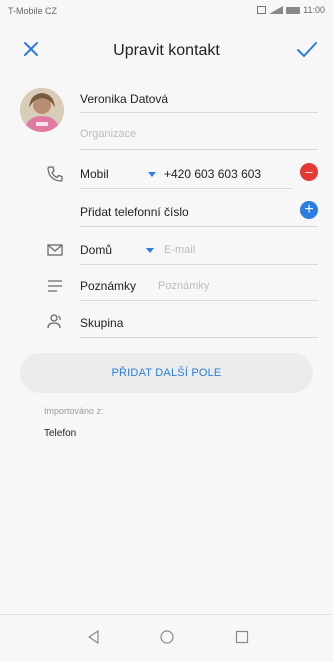  I want to click on status-icons: 11:00, so click(291, 10).